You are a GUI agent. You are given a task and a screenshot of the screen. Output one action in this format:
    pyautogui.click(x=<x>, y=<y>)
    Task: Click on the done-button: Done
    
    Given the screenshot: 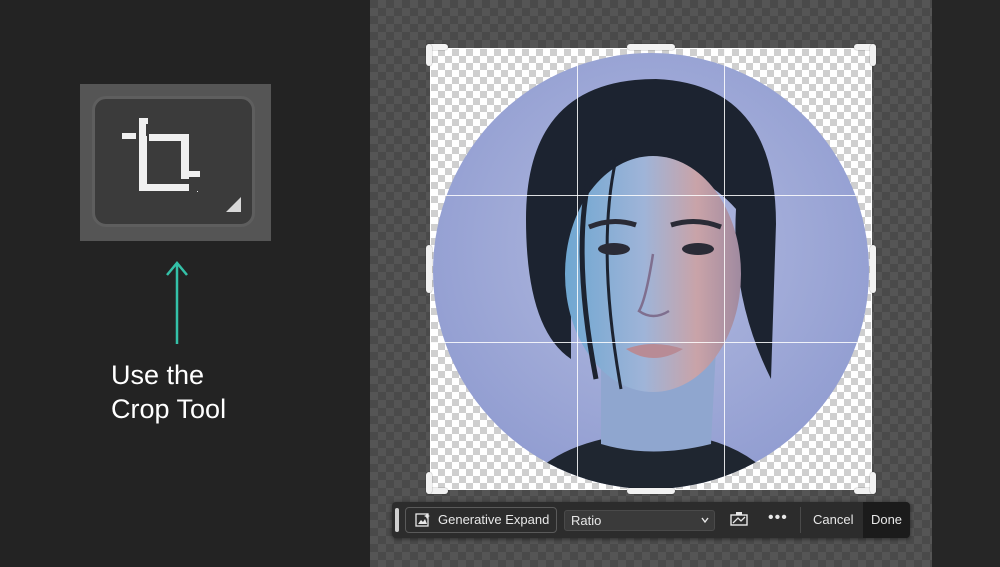 What is the action you would take?
    pyautogui.click(x=886, y=520)
    